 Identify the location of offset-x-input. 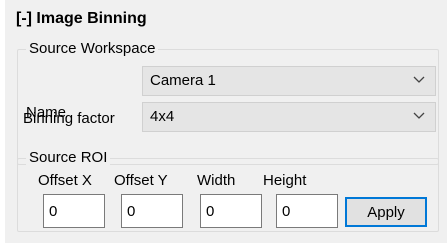
(74, 211).